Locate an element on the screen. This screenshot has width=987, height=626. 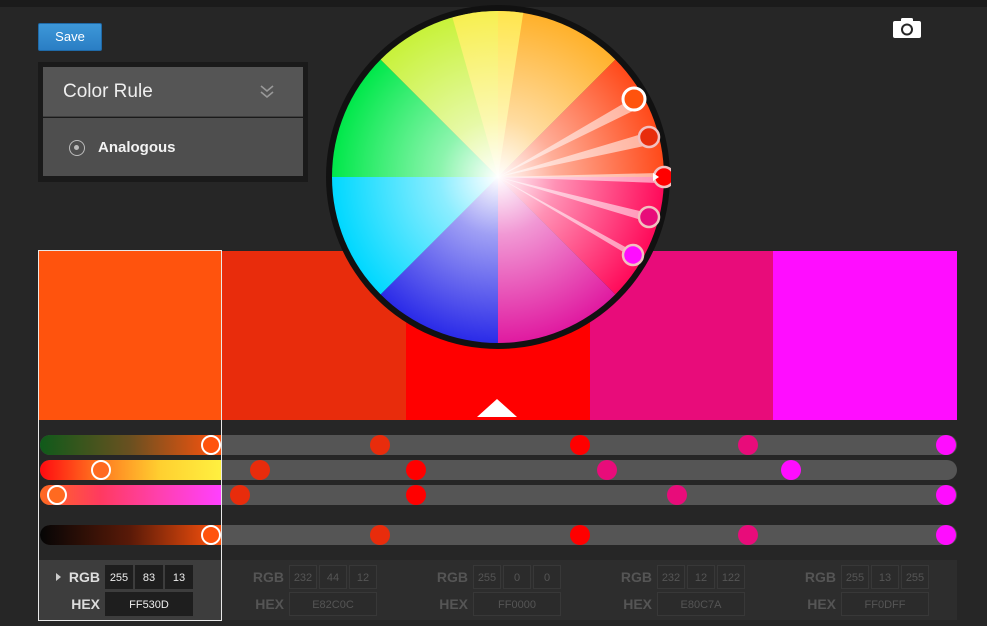
green-value: 83 is located at coordinates (149, 577).